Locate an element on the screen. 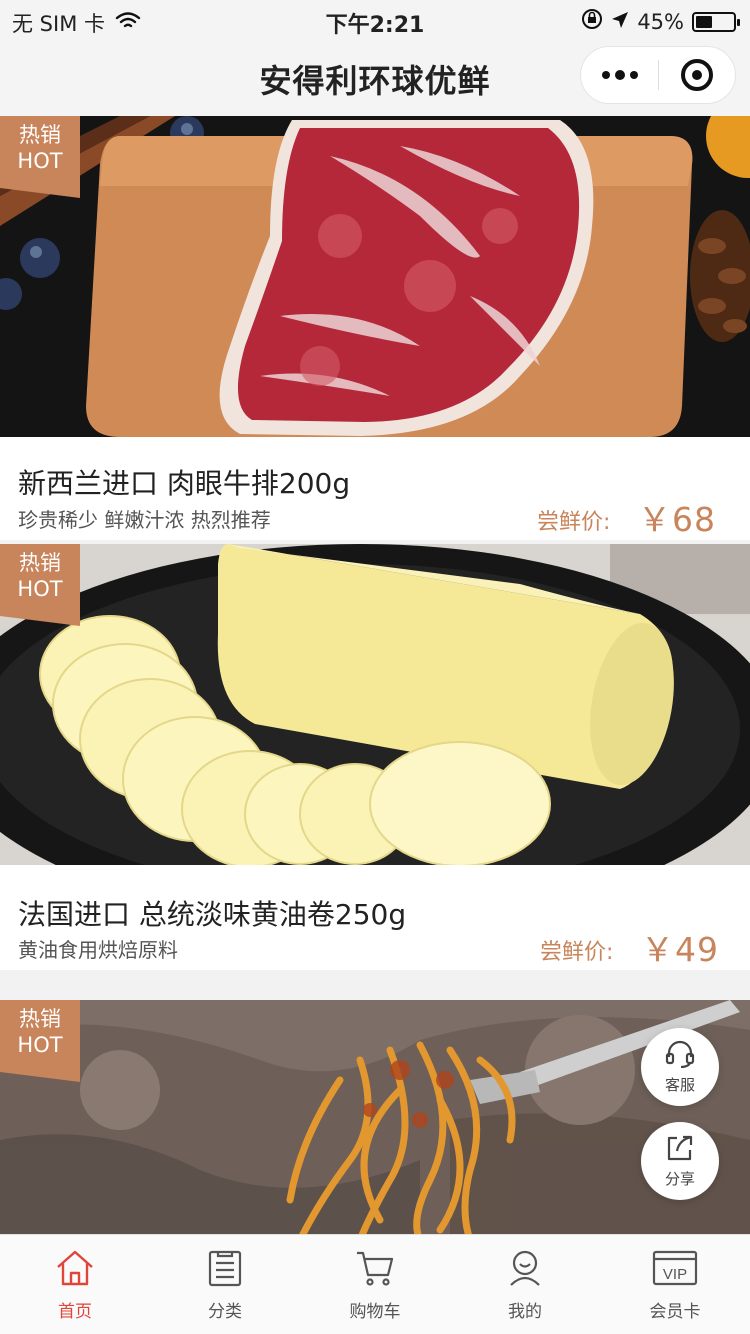 Image resolution: width=750 pixels, height=1334 pixels. status-bar: 无 SIM 卡 下午2:21 45% is located at coordinates (375, 20).